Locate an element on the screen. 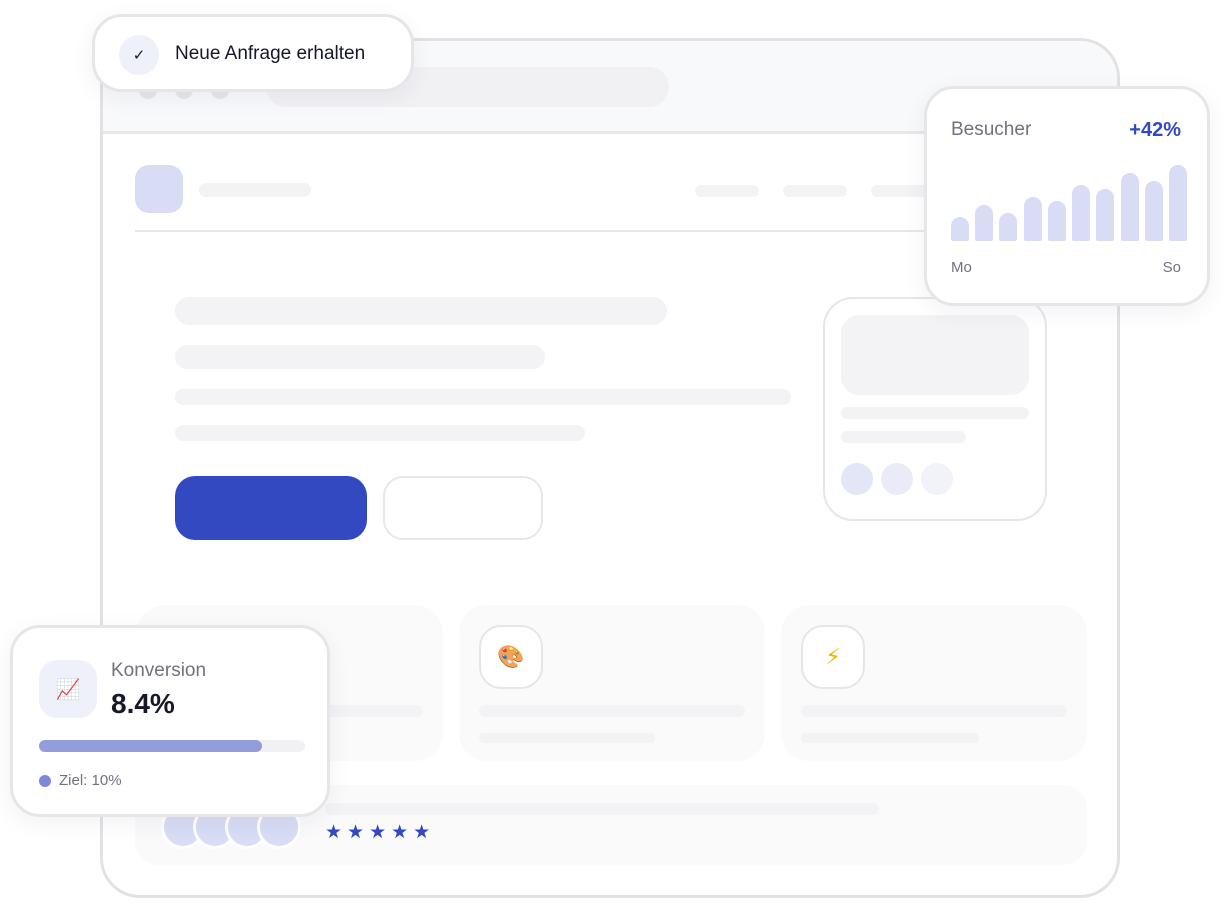 The width and height of the screenshot is (1224, 920). site-name-placeholder is located at coordinates (255, 190).